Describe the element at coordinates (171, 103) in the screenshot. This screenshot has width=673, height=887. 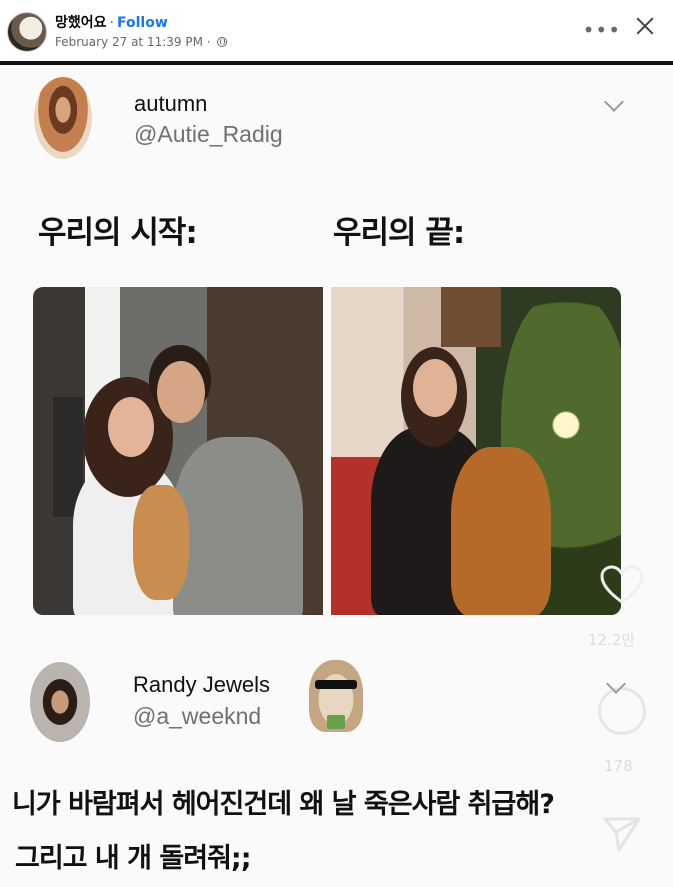
I see `tweet1-name: autumn` at that location.